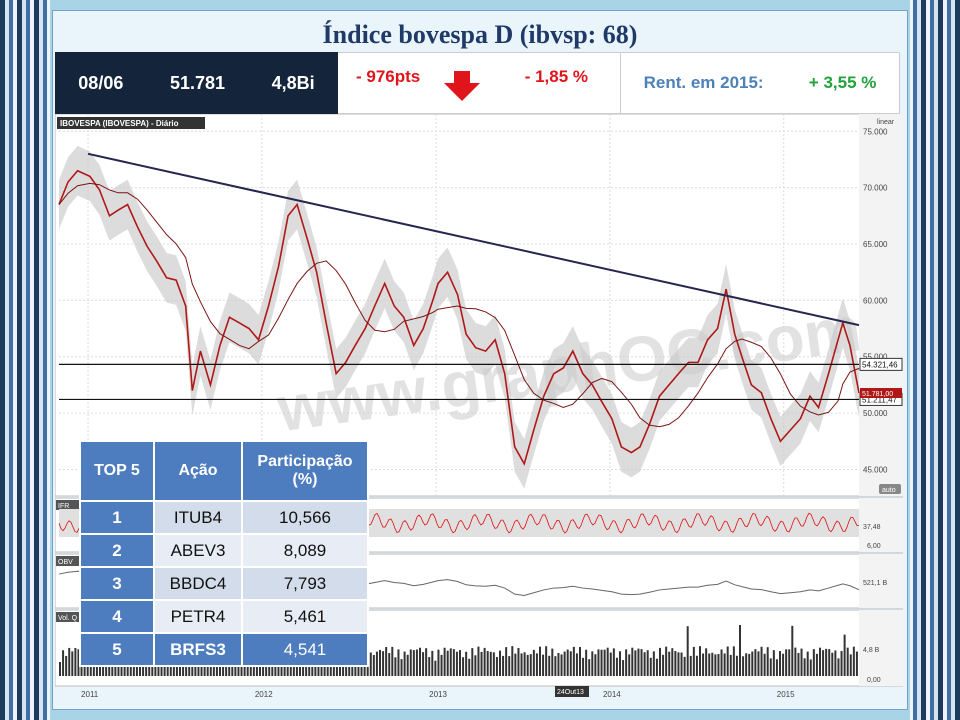 Image resolution: width=960 pixels, height=720 pixels. Describe the element at coordinates (875, 244) in the screenshot. I see `y-tick-label: 65.000` at that location.